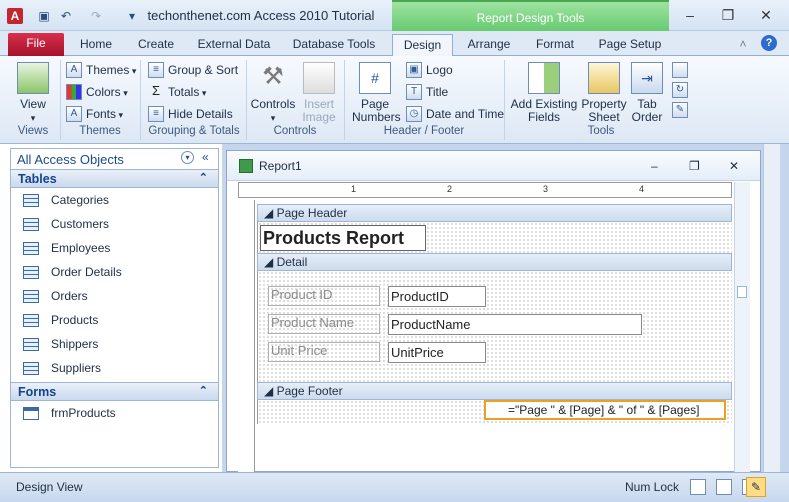 Image resolution: width=789 pixels, height=502 pixels. I want to click on hide-details-icon: ≡, so click(156, 114).